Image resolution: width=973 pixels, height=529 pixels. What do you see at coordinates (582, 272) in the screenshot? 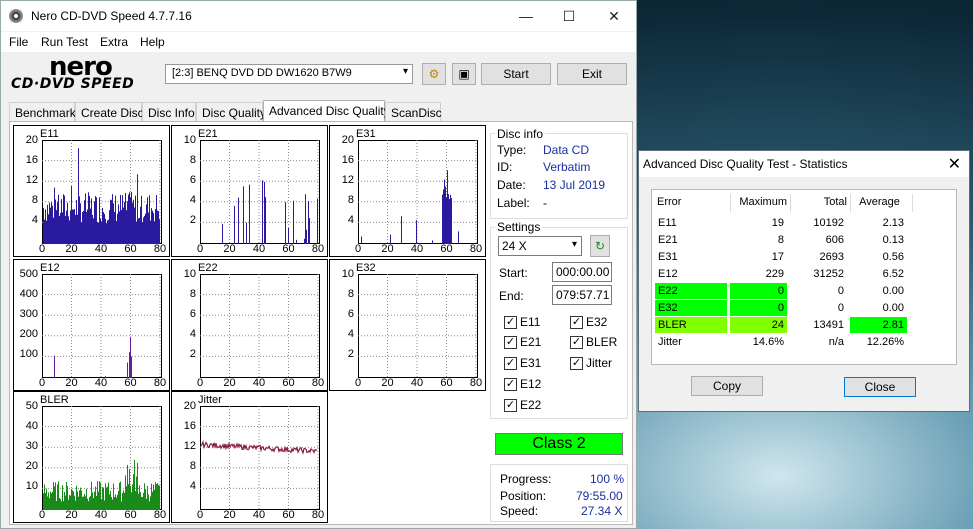
I see `start-time-input: 000:00.00` at bounding box center [582, 272].